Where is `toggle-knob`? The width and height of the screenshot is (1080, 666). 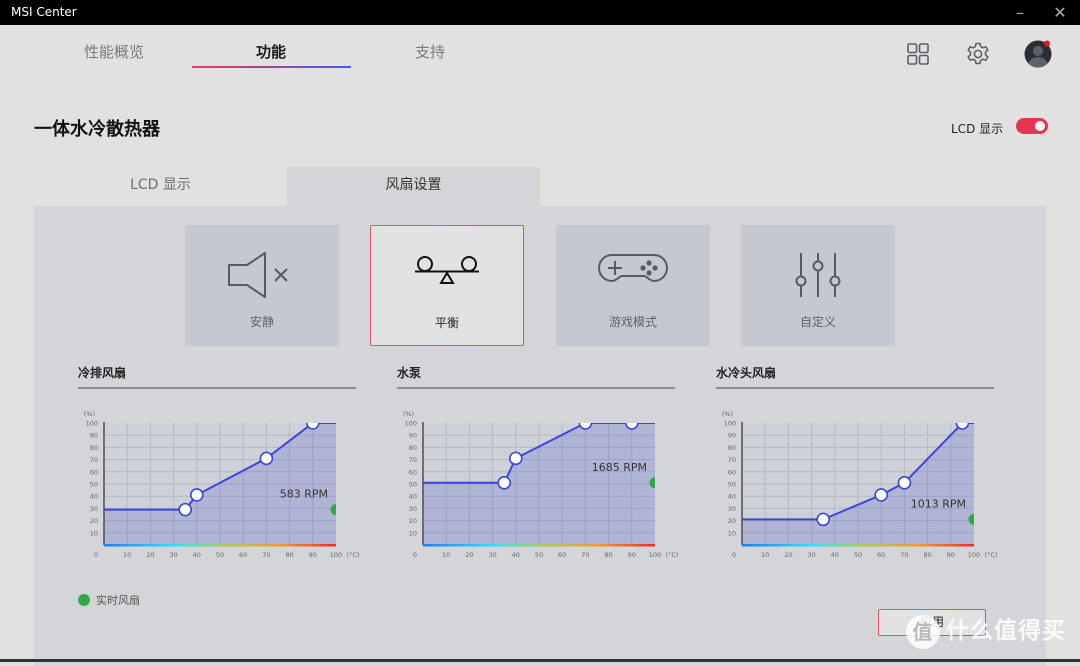 toggle-knob is located at coordinates (1040, 126).